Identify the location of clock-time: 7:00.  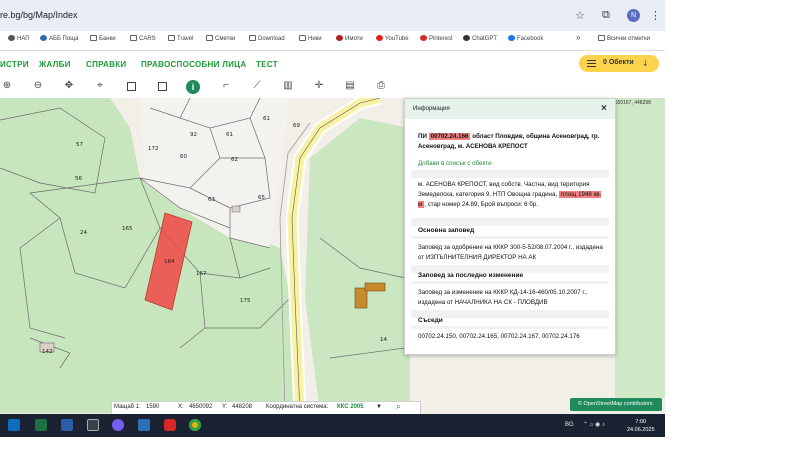
(641, 422).